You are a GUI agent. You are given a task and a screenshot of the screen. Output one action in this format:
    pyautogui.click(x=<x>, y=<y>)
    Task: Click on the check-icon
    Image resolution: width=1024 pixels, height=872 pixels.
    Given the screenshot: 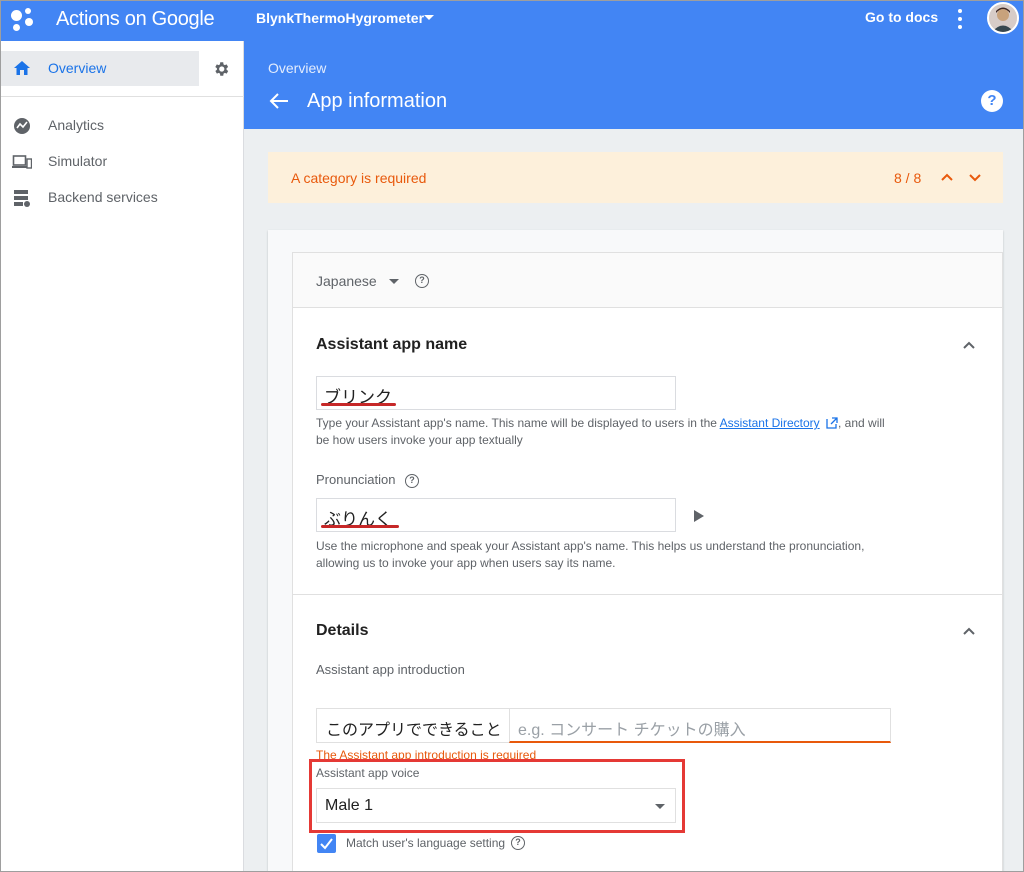 What is the action you would take?
    pyautogui.click(x=326, y=844)
    